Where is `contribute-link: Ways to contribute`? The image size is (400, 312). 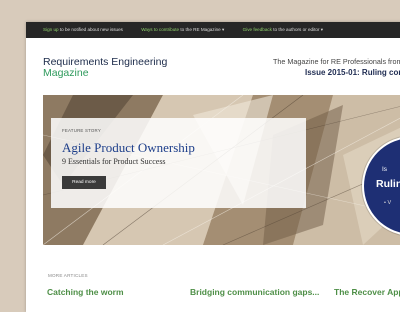 contribute-link: Ways to contribute is located at coordinates (160, 29).